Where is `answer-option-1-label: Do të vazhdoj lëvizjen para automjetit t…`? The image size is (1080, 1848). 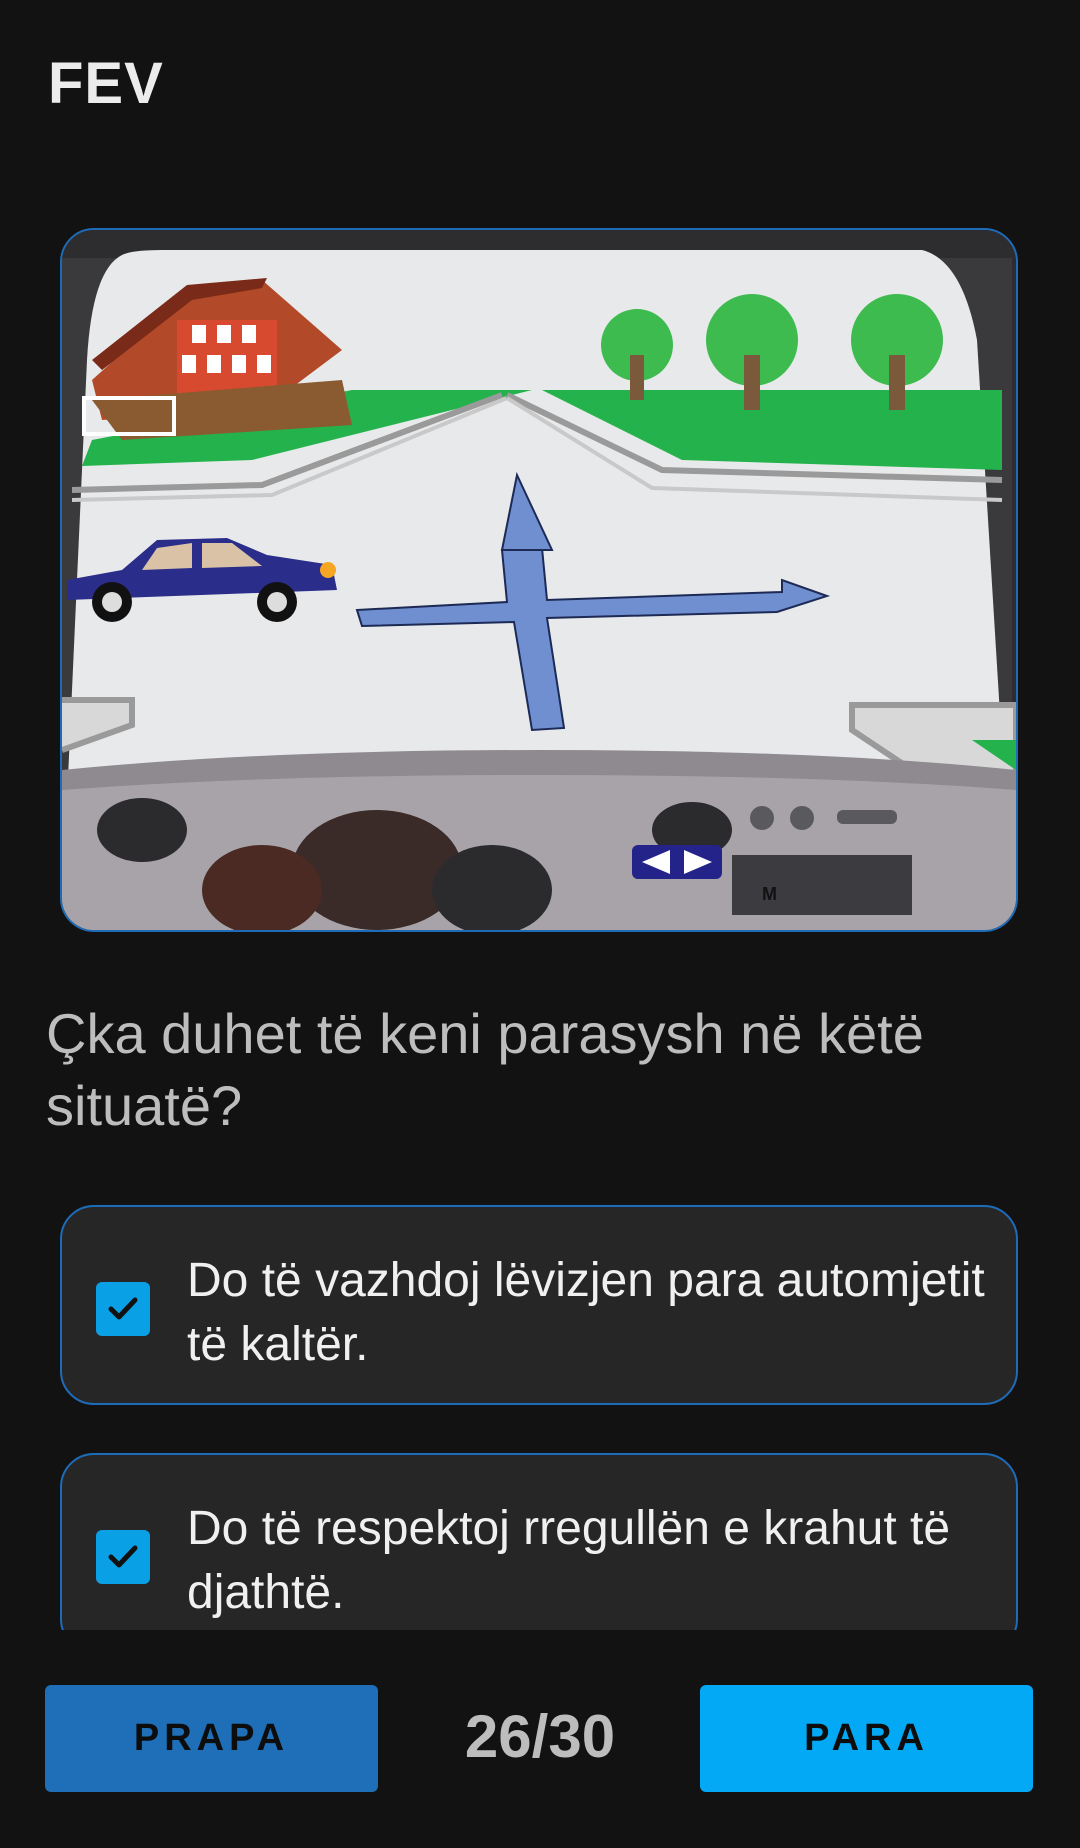 answer-option-1-label: Do të vazhdoj lëvizjen para automjetit t… is located at coordinates (586, 1312).